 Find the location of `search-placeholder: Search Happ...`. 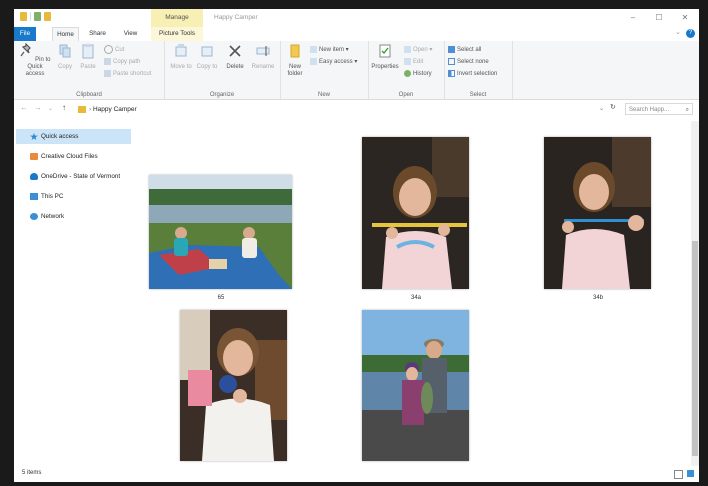

search-placeholder: Search Happ... is located at coordinates (649, 110).